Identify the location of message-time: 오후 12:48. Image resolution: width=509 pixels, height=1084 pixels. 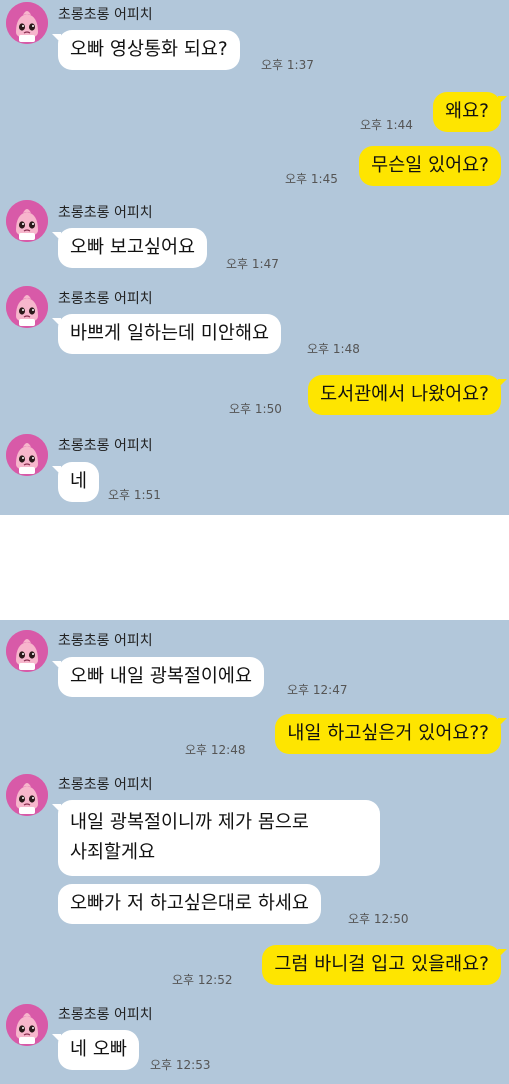
(215, 750).